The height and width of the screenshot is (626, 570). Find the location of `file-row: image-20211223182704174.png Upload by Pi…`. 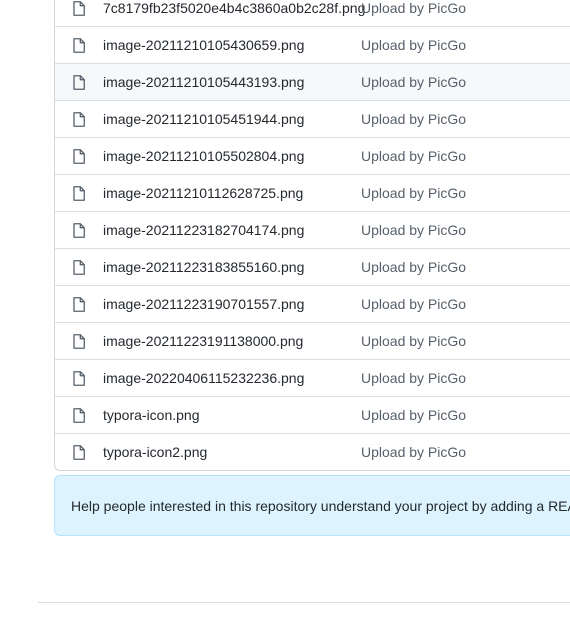

file-row: image-20211223182704174.png Upload by Pi… is located at coordinates (312, 229).